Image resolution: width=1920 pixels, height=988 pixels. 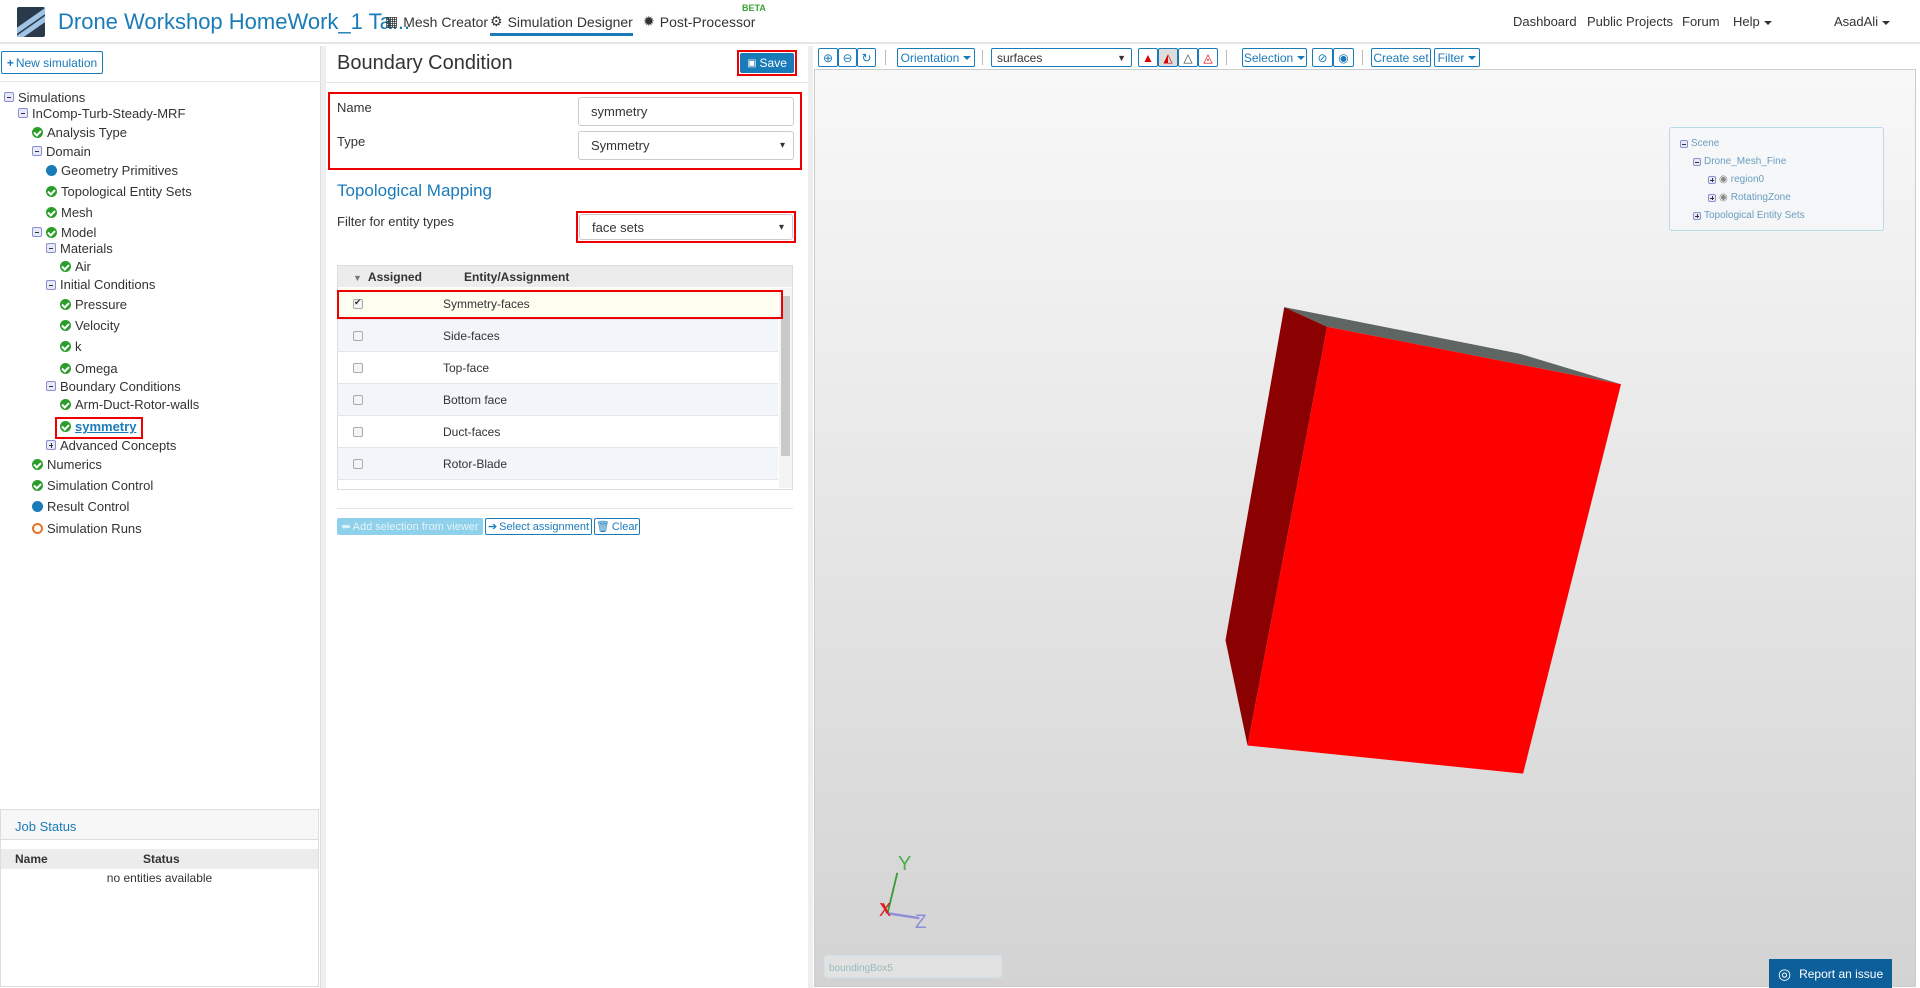 What do you see at coordinates (558, 400) in the screenshot?
I see `table-row: Bottom face` at bounding box center [558, 400].